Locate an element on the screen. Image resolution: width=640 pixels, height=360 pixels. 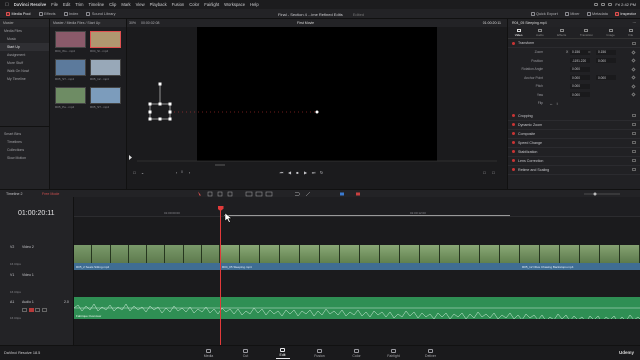
page-edit: Edit is located at coordinates (282, 353).